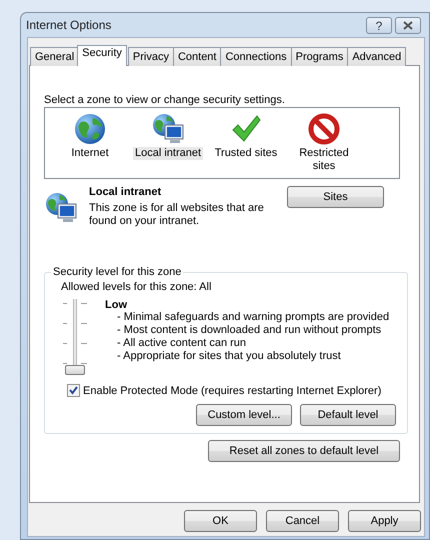  I want to click on zone-item: Local intranet, so click(168, 153).